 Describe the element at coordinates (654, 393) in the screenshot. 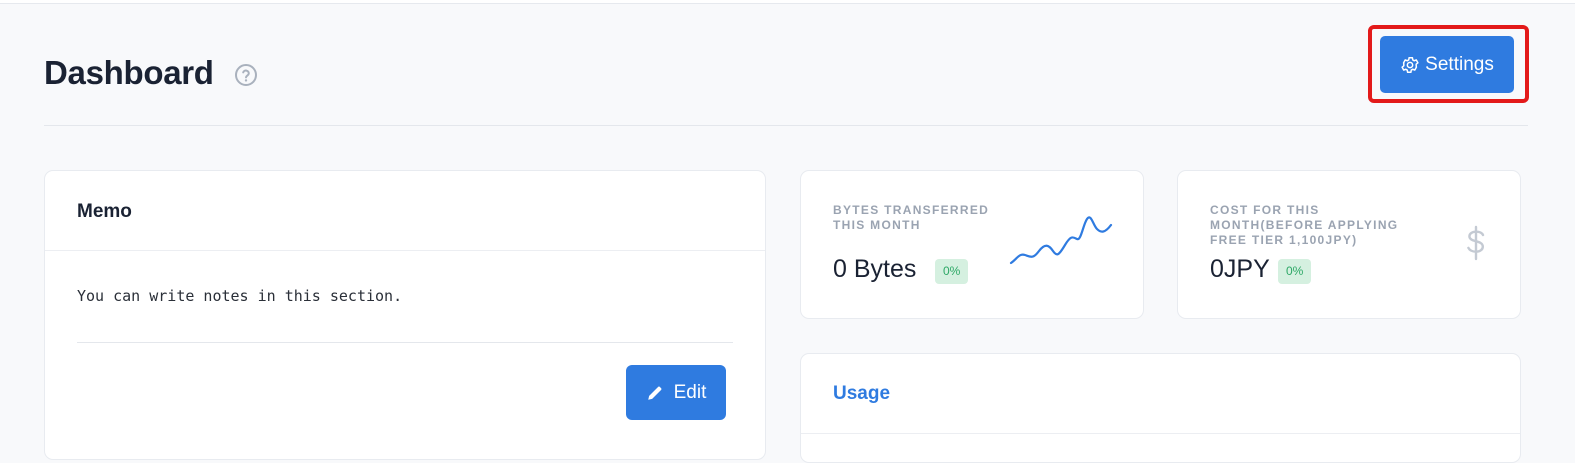

I see `pencil-icon` at that location.